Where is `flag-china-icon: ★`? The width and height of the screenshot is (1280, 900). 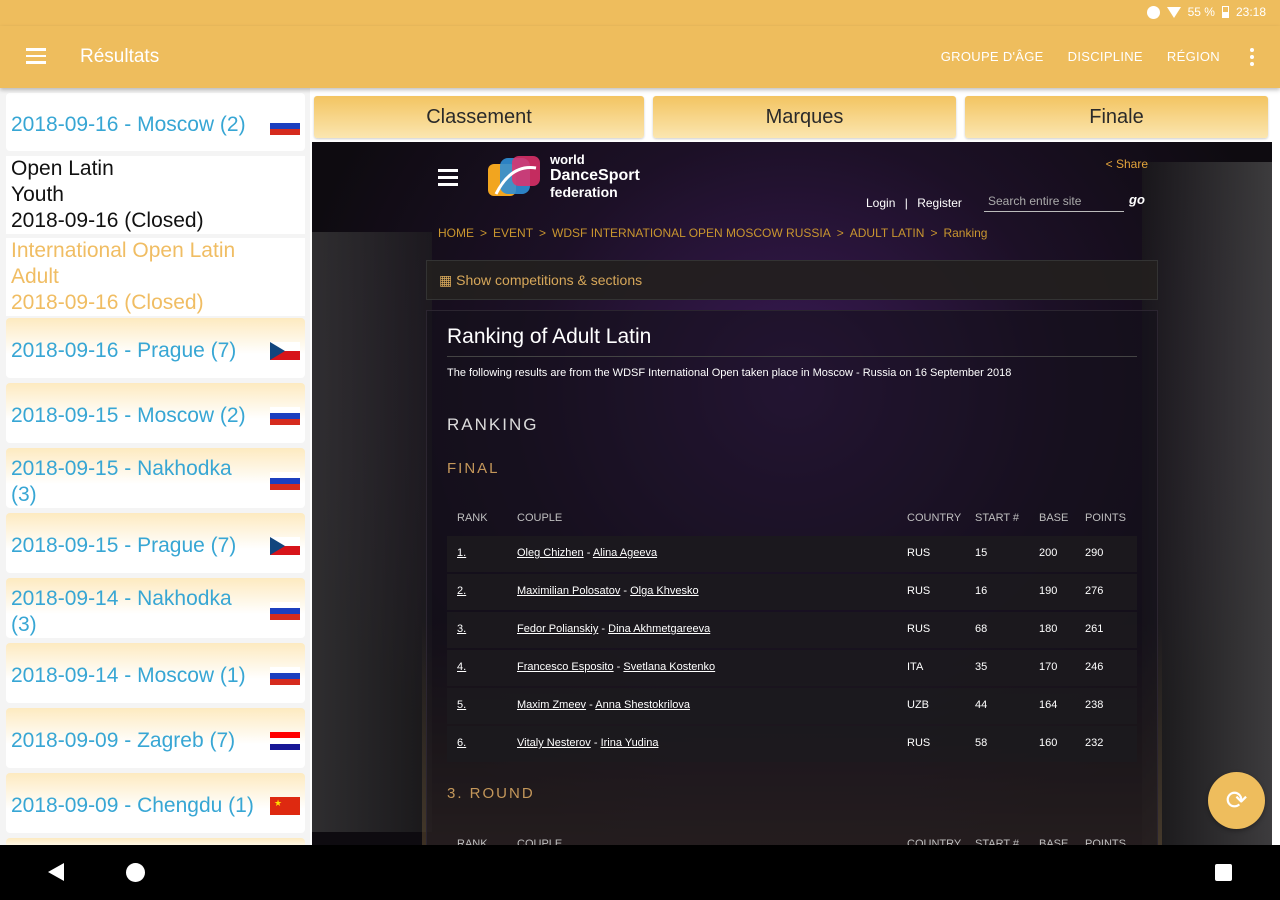
flag-china-icon: ★ is located at coordinates (285, 806).